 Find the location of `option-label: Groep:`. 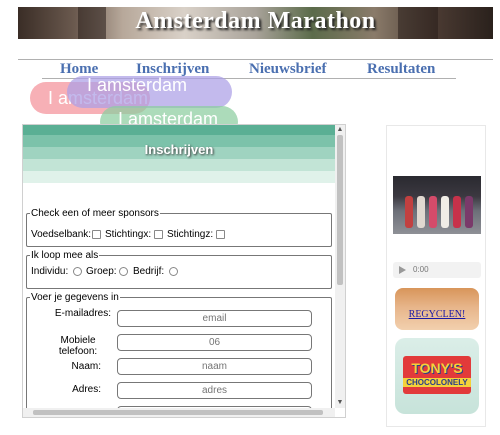

option-label: Groep: is located at coordinates (101, 271).